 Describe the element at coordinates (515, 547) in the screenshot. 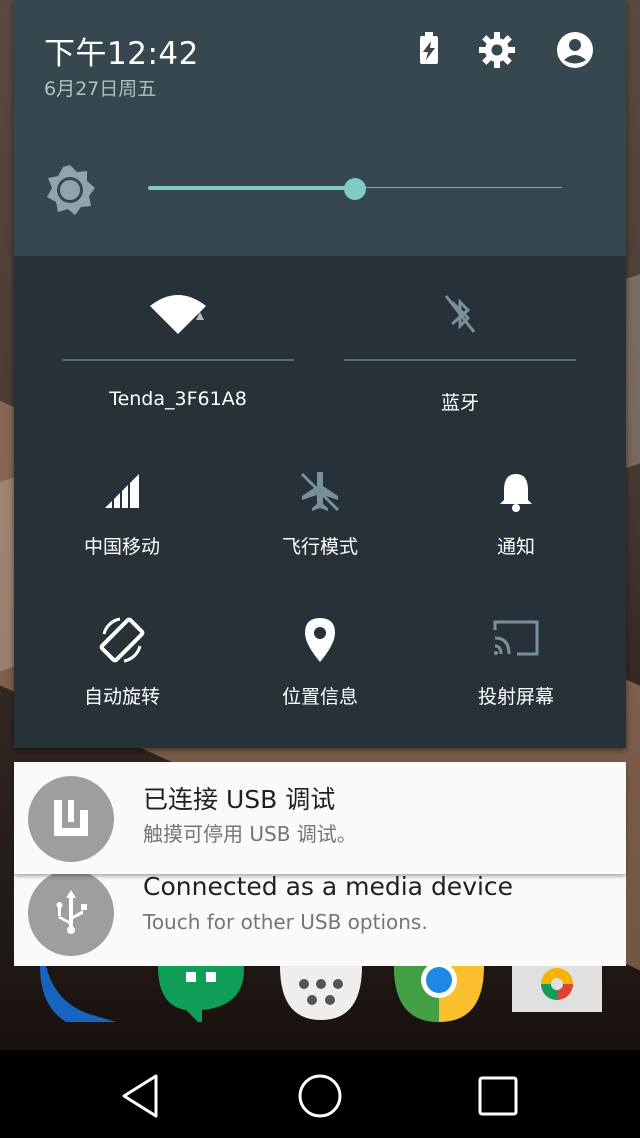

I see `tile-notification-label: 通知` at that location.